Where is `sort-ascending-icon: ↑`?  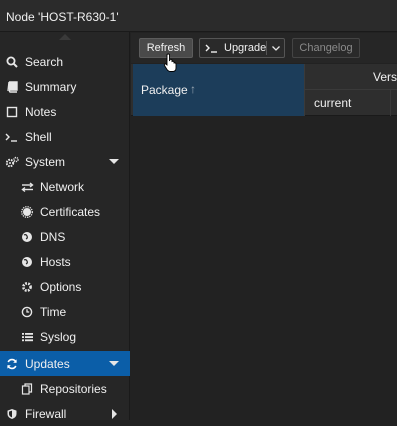
sort-ascending-icon: ↑ is located at coordinates (193, 89).